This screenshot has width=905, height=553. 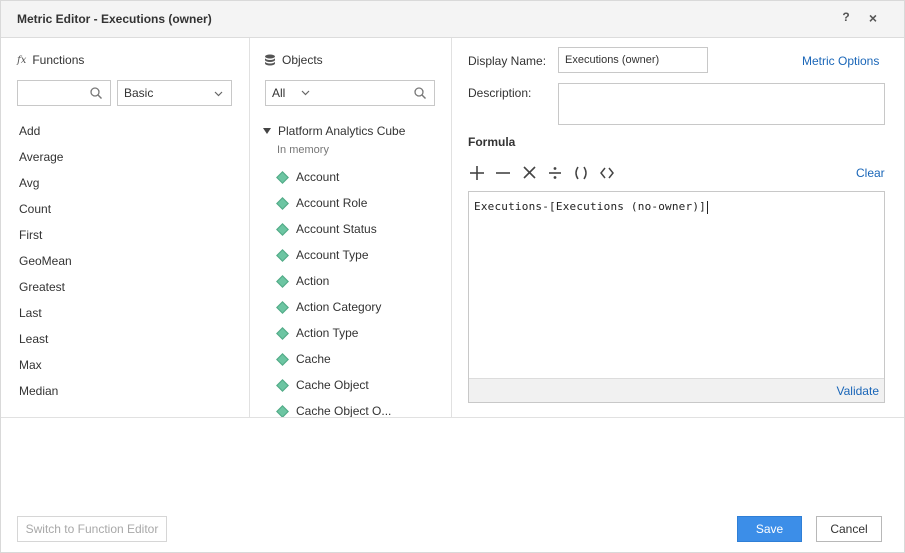 I want to click on attribute-label: Account Type, so click(x=332, y=255).